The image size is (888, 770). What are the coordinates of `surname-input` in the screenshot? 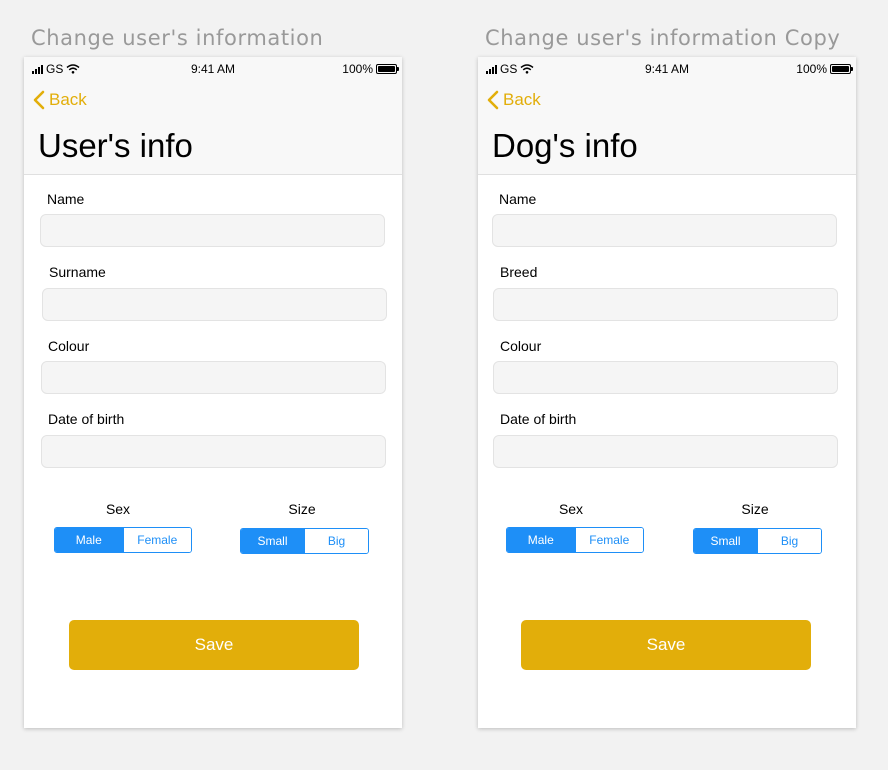 It's located at (214, 304).